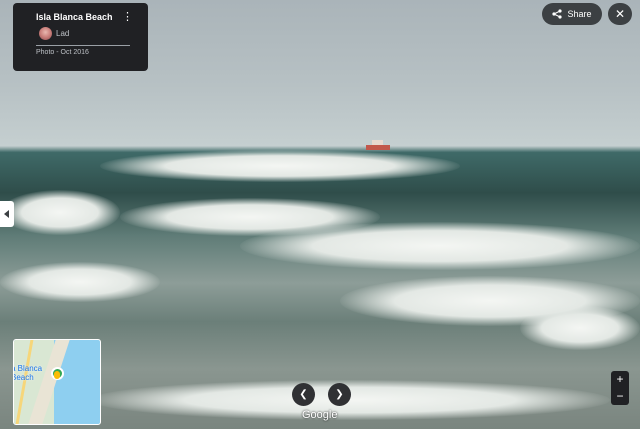 This screenshot has height=429, width=640. Describe the element at coordinates (45, 33) in the screenshot. I see `avatar` at that location.